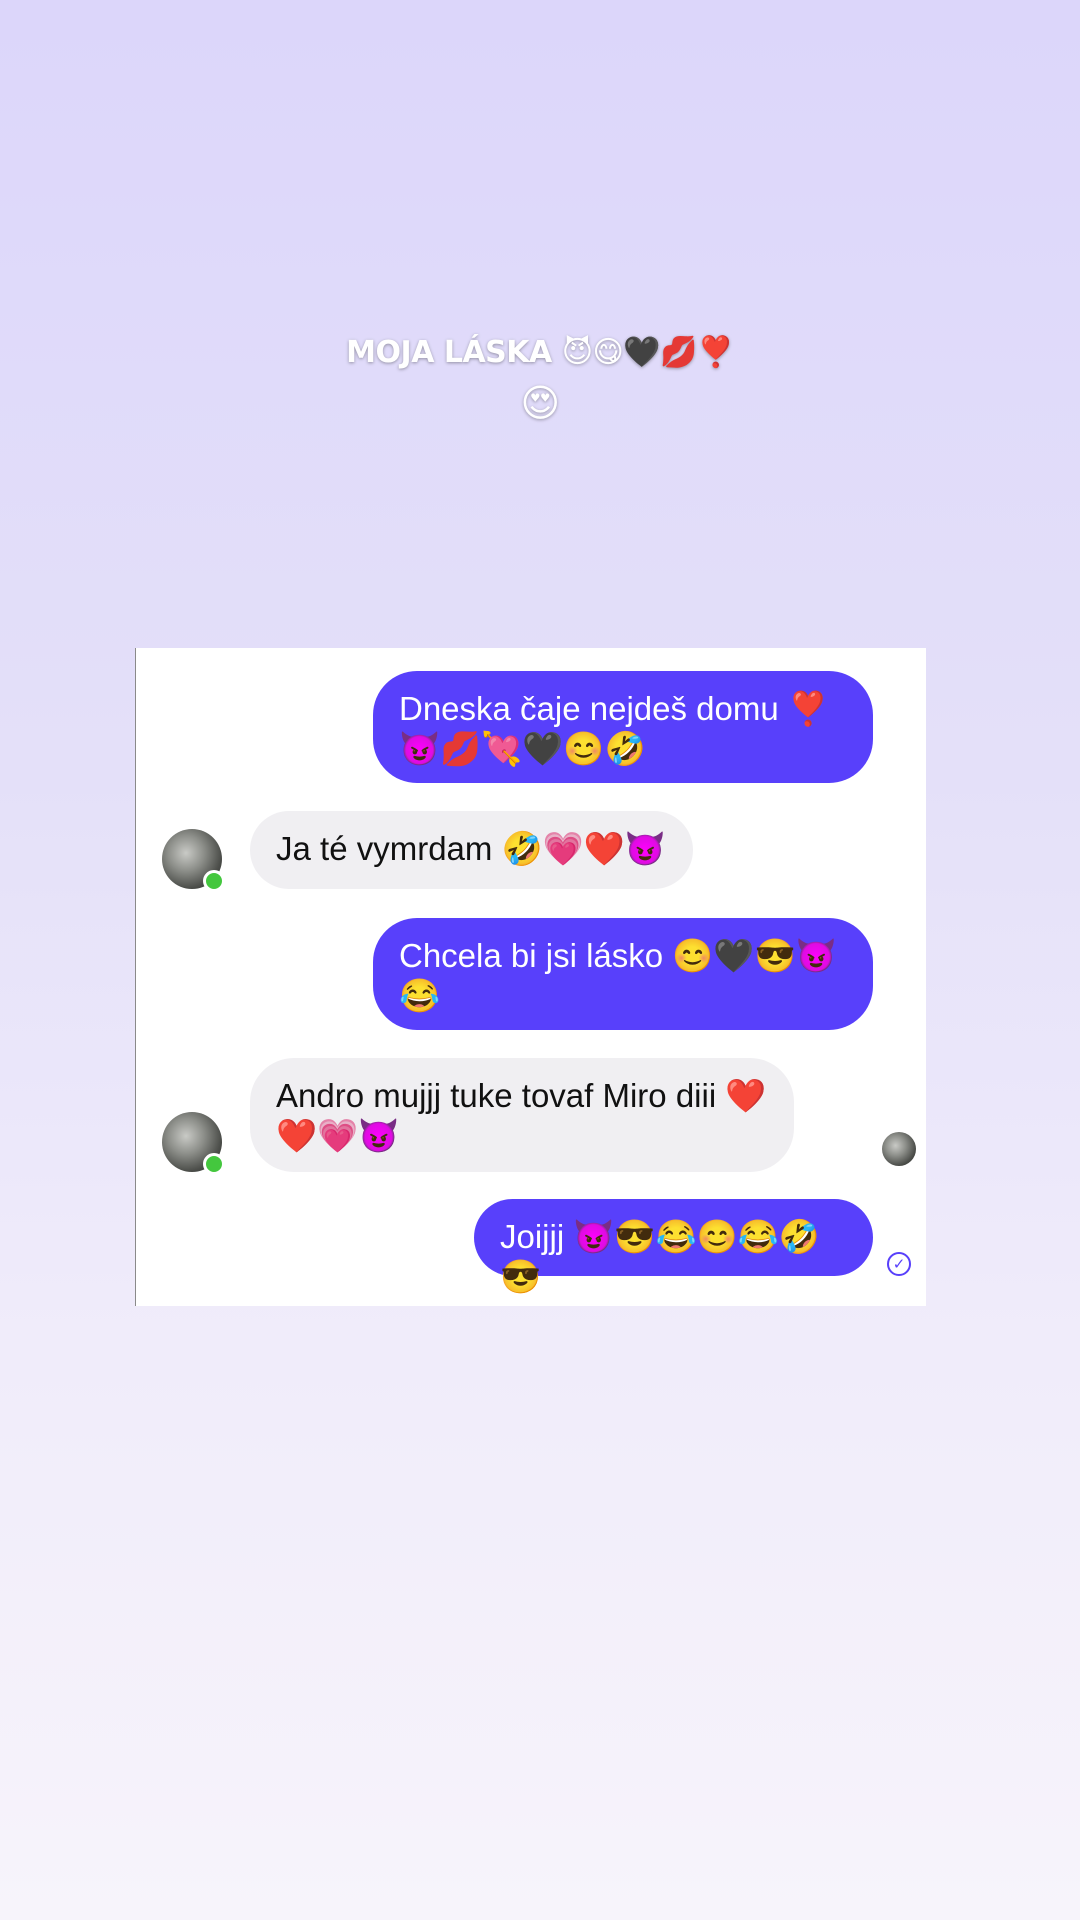  I want to click on message-text: Joijjj 😈😎😂😊😂🤣😎, so click(660, 1256).